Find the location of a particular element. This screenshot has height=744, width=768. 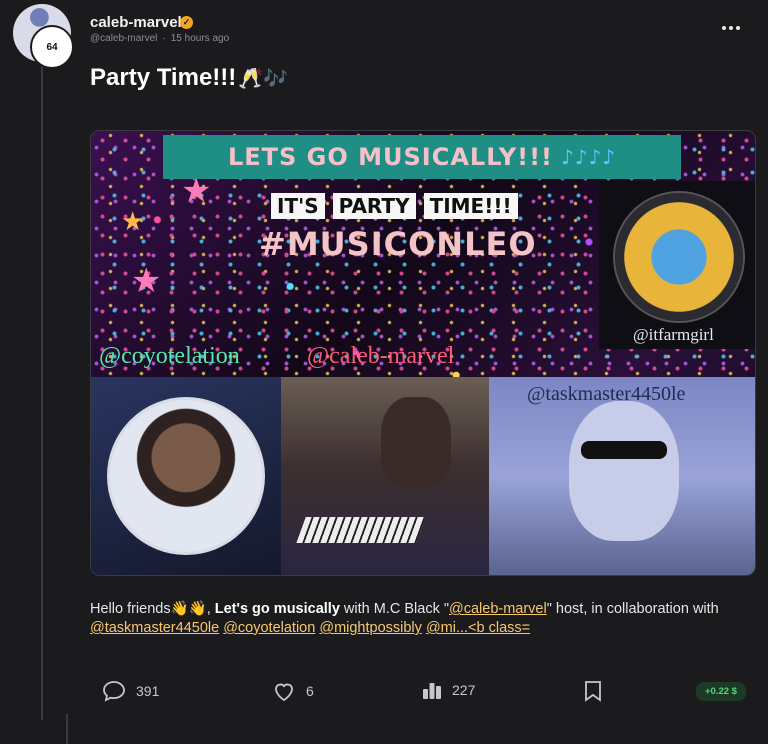

wave-emoji: 👋👋 is located at coordinates (188, 609).